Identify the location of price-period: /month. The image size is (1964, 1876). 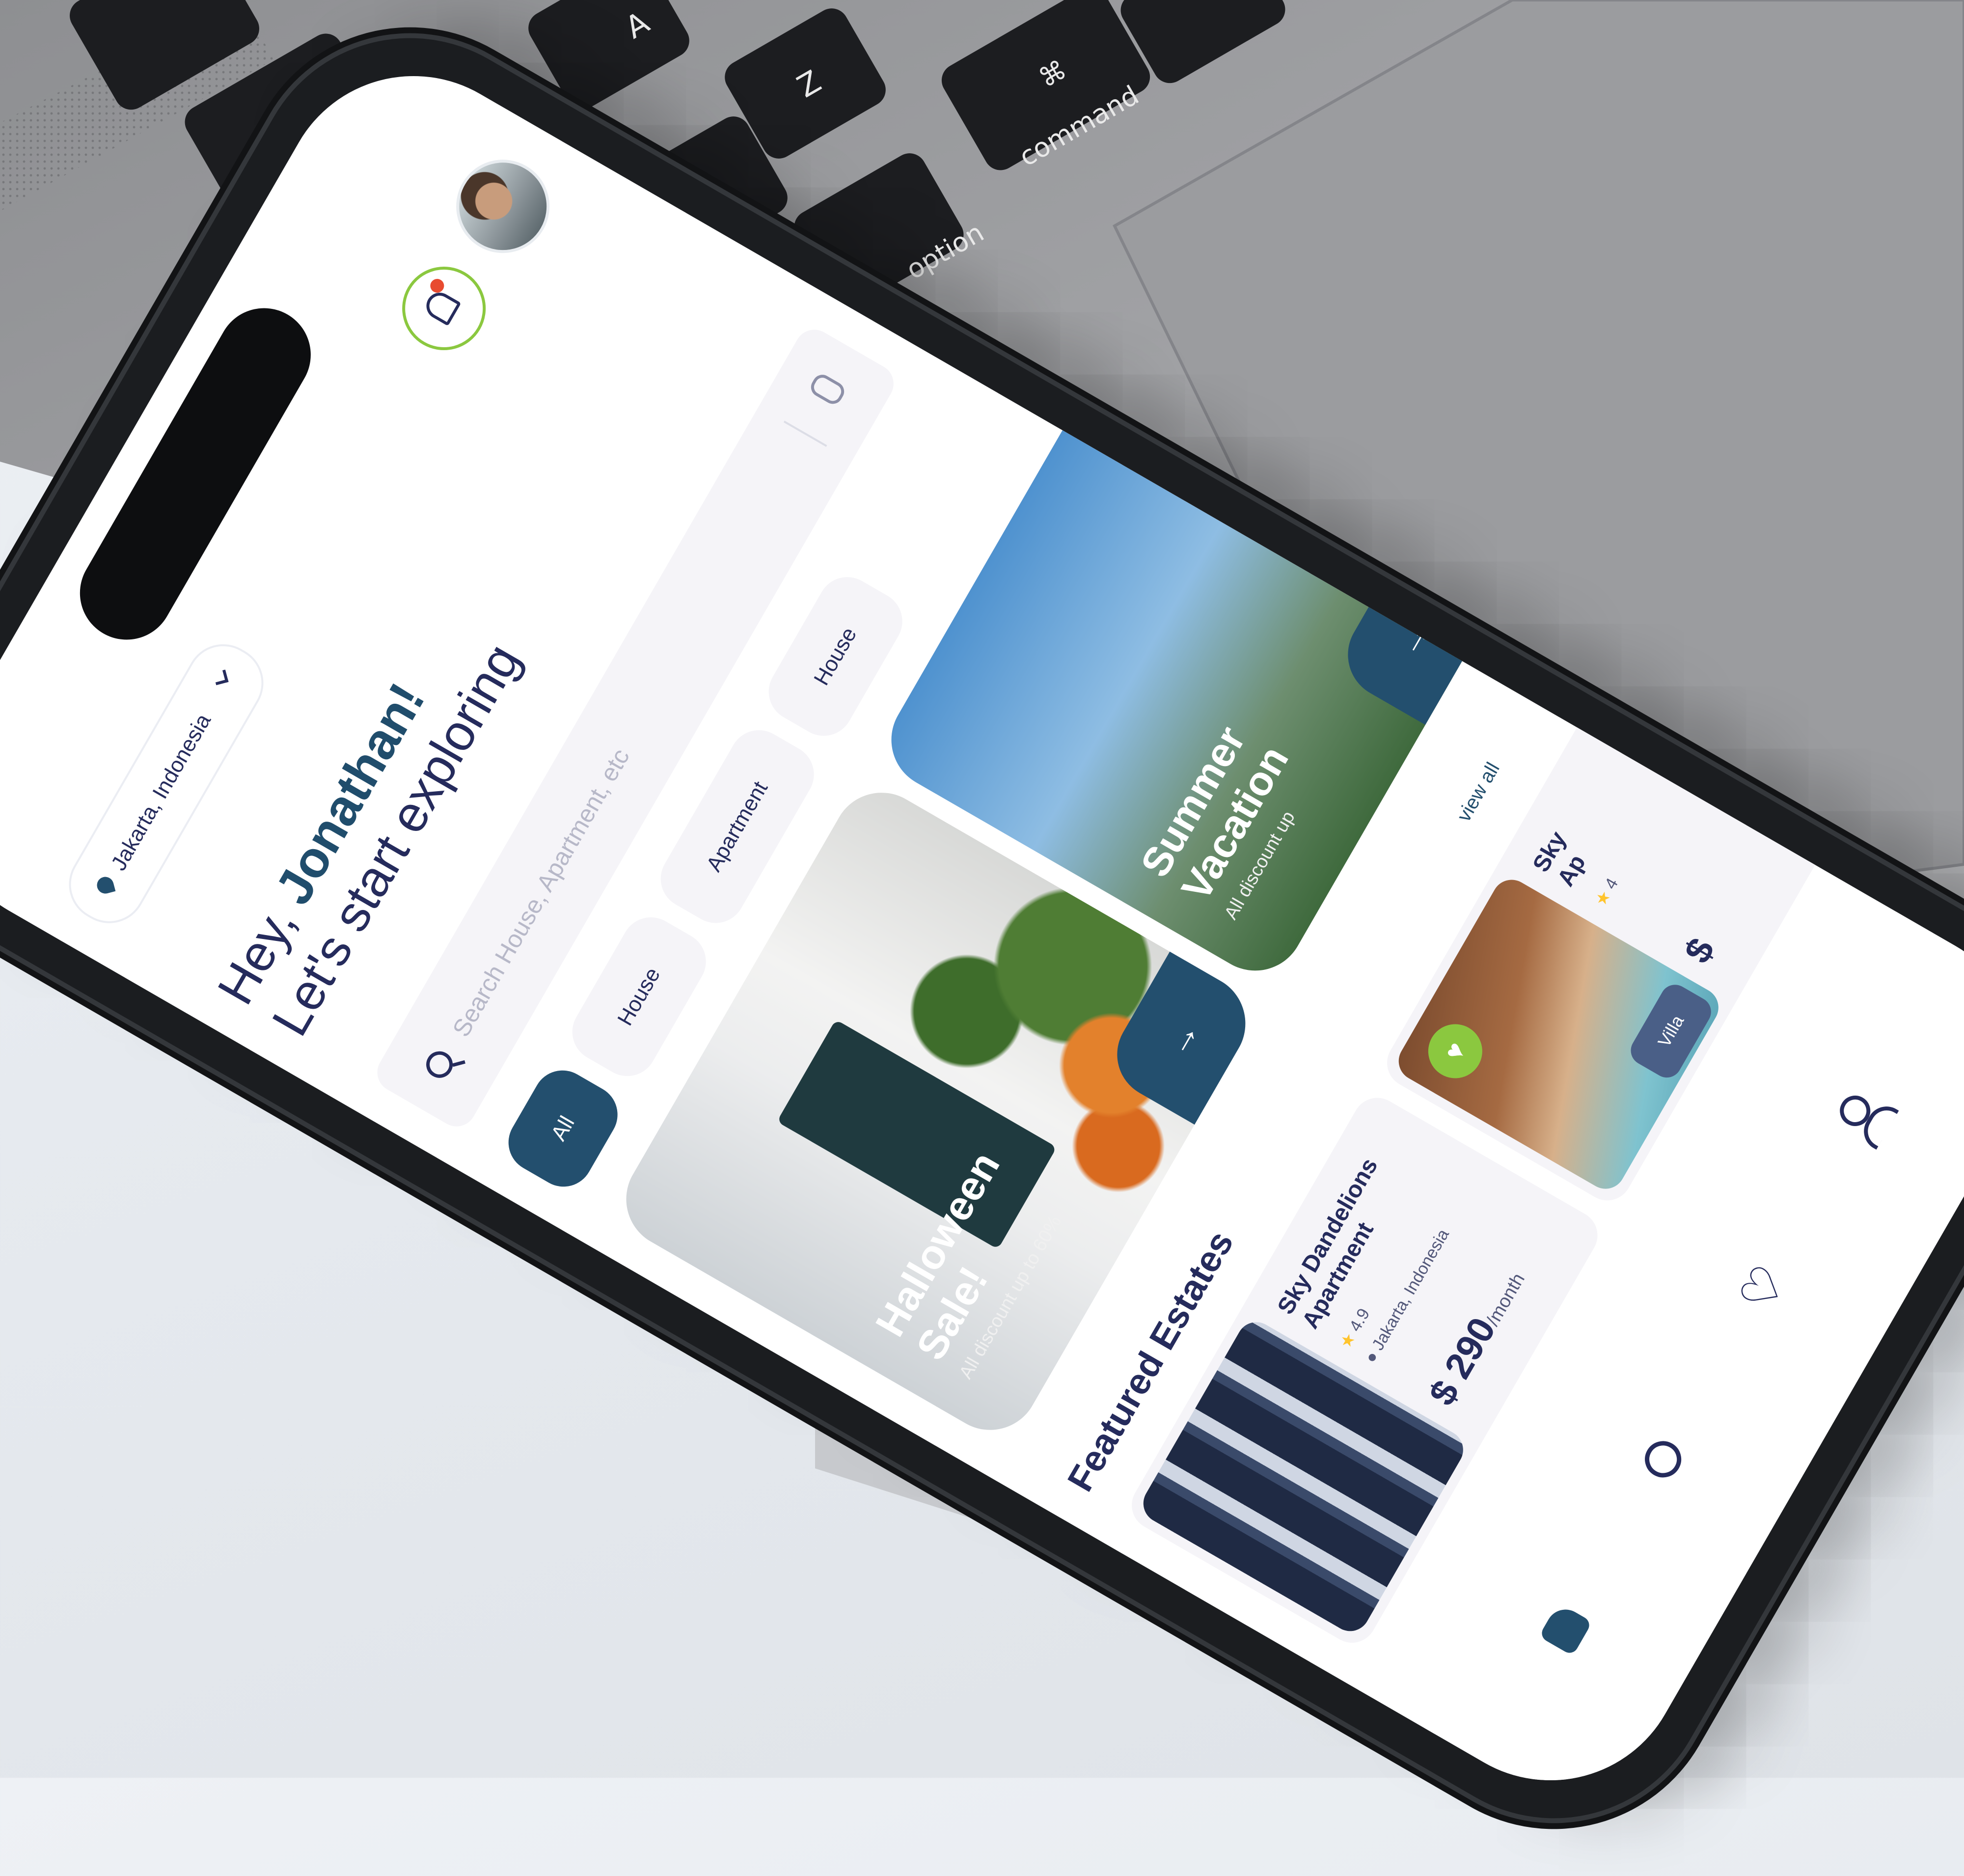
(1505, 1300).